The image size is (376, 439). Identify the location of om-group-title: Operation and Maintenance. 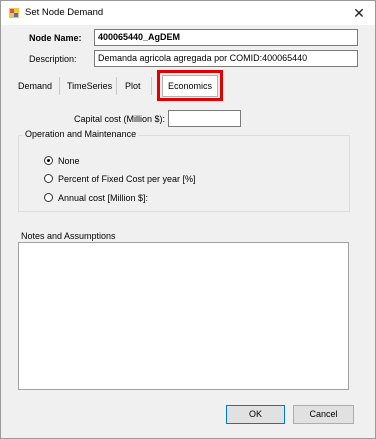
(81, 134).